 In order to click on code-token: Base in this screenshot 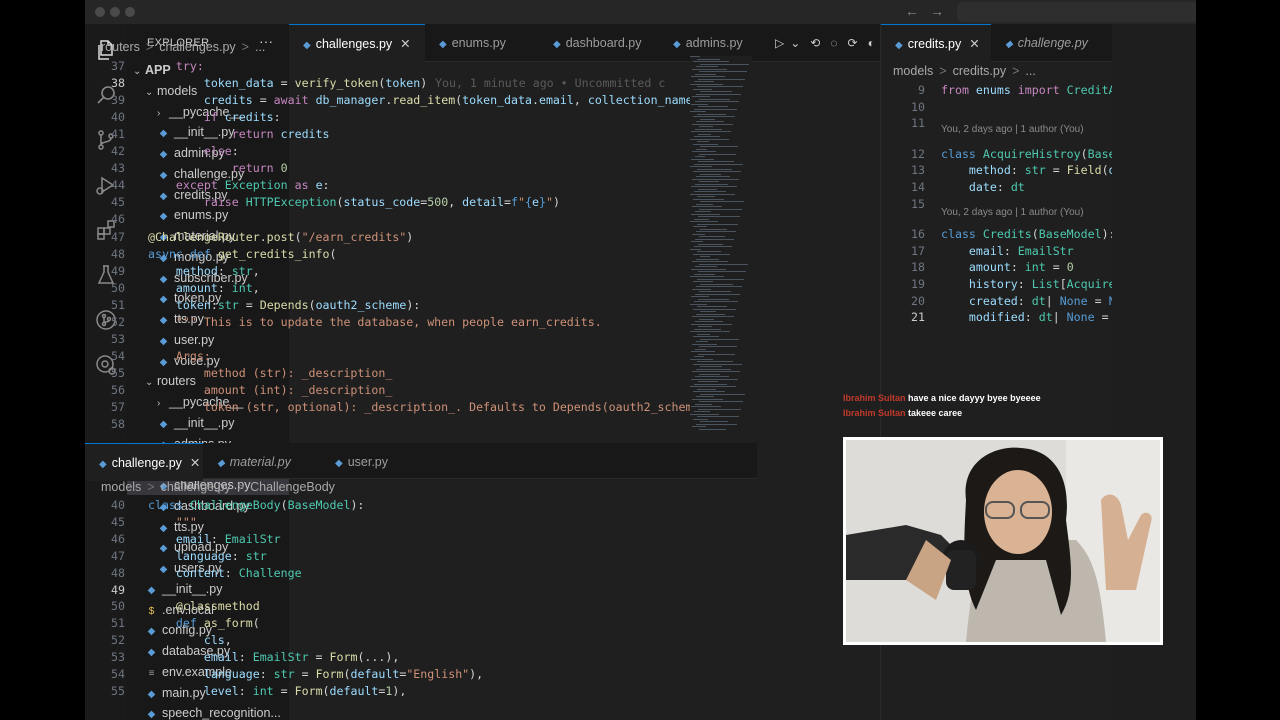, I will do `click(1099, 153)`.